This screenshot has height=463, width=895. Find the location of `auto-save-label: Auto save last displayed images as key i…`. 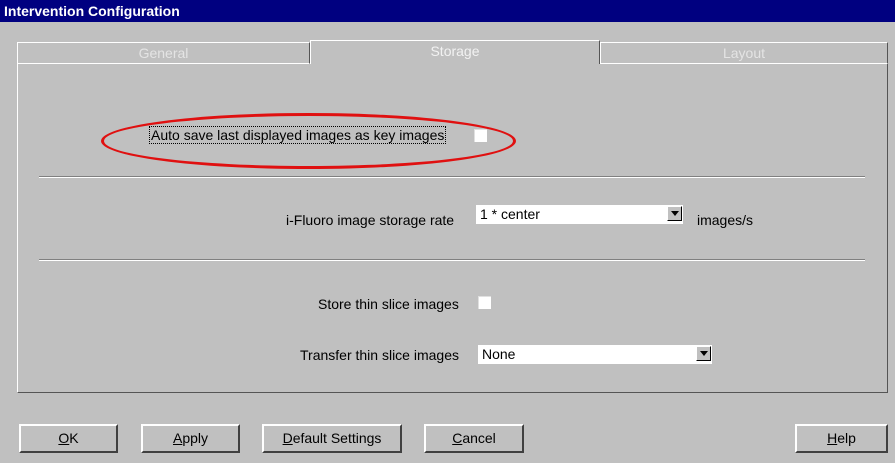

auto-save-label: Auto save last displayed images as key i… is located at coordinates (298, 135).